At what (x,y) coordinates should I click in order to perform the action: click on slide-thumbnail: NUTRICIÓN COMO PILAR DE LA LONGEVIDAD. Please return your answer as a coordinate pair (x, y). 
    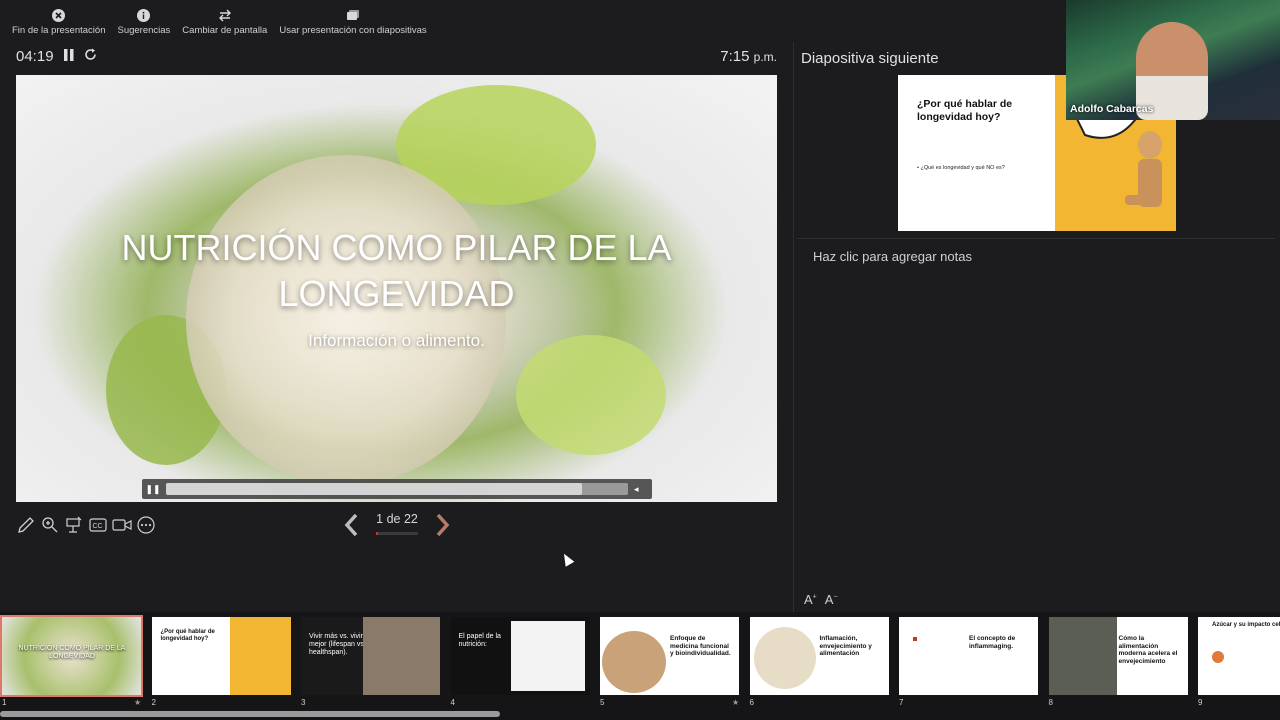
    Looking at the image, I should click on (71, 656).